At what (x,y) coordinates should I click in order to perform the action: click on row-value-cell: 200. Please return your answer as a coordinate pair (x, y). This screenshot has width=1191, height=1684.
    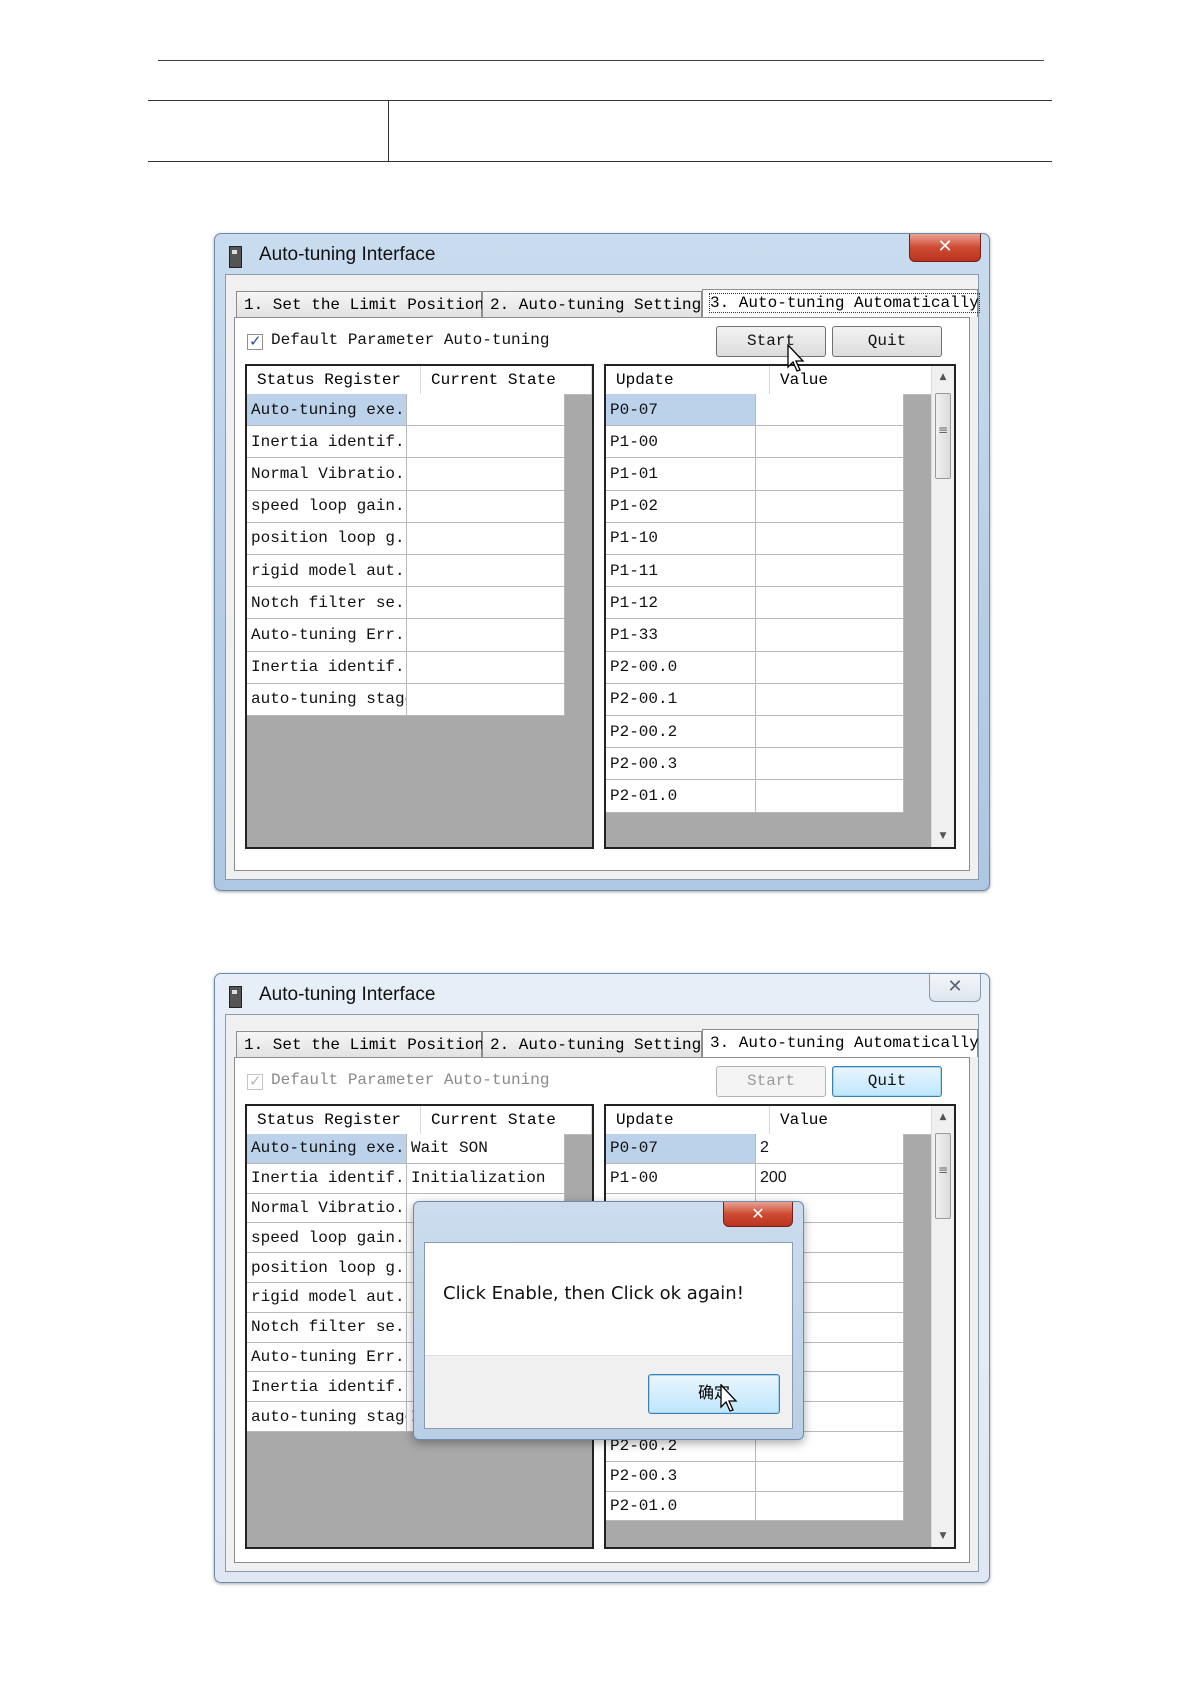
    Looking at the image, I should click on (830, 1178).